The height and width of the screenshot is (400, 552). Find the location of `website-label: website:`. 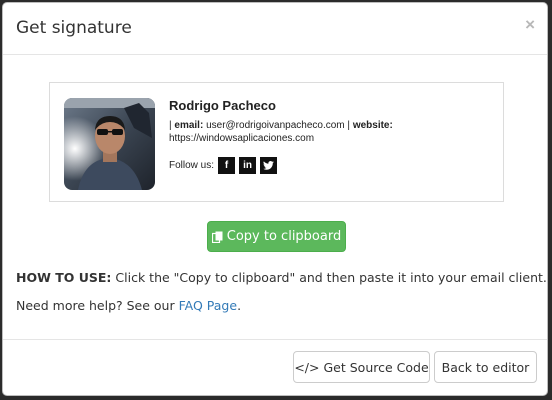

website-label: website: is located at coordinates (372, 125).